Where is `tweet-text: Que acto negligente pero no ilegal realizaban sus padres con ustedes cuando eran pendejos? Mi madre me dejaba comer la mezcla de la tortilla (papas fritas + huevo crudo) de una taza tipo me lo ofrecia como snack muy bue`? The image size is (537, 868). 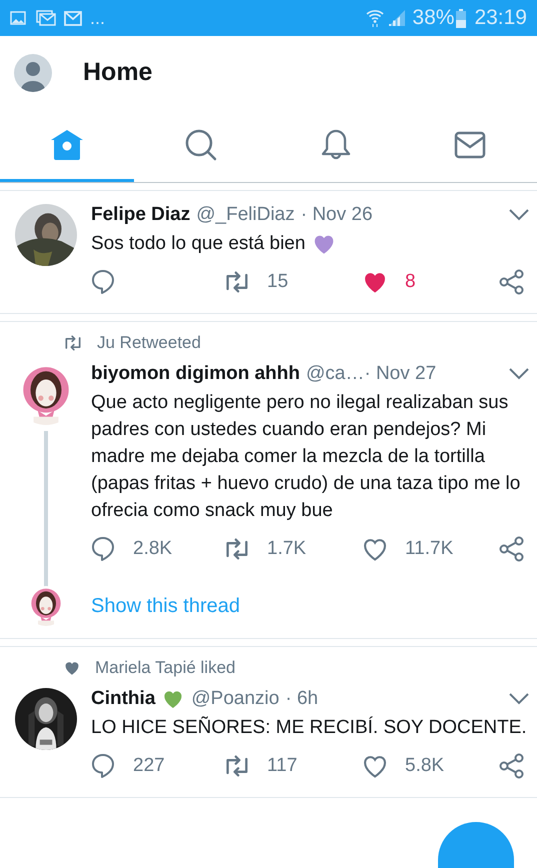 tweet-text: Que acto negligente pero no ilegal realizaban sus padres con ustedes cuando eran pendejos? Mi madre me dejaba comer la mezcla de la tortilla (papas fritas + huevo crudo) de una taza tipo me lo ofrecia como snack muy bue is located at coordinates (306, 457).